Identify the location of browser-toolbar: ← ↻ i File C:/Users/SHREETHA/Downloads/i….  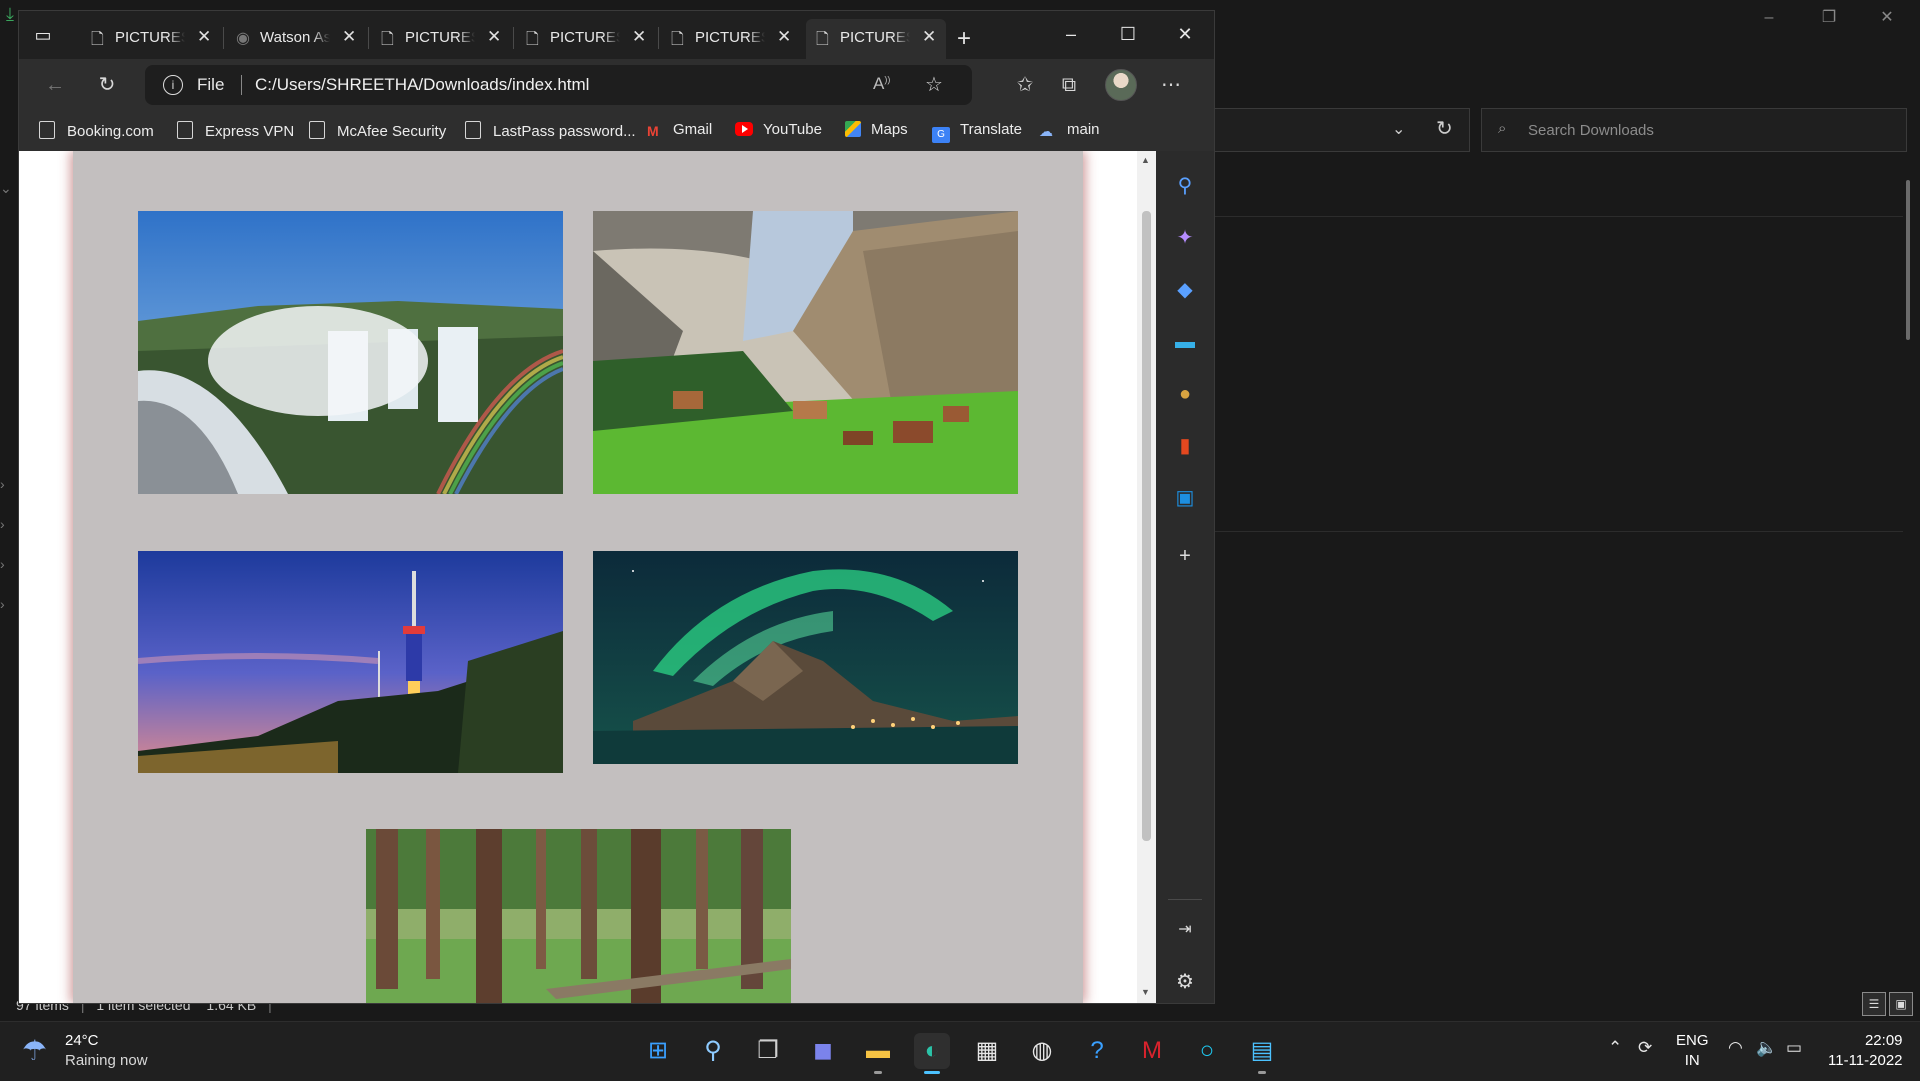
(616, 85).